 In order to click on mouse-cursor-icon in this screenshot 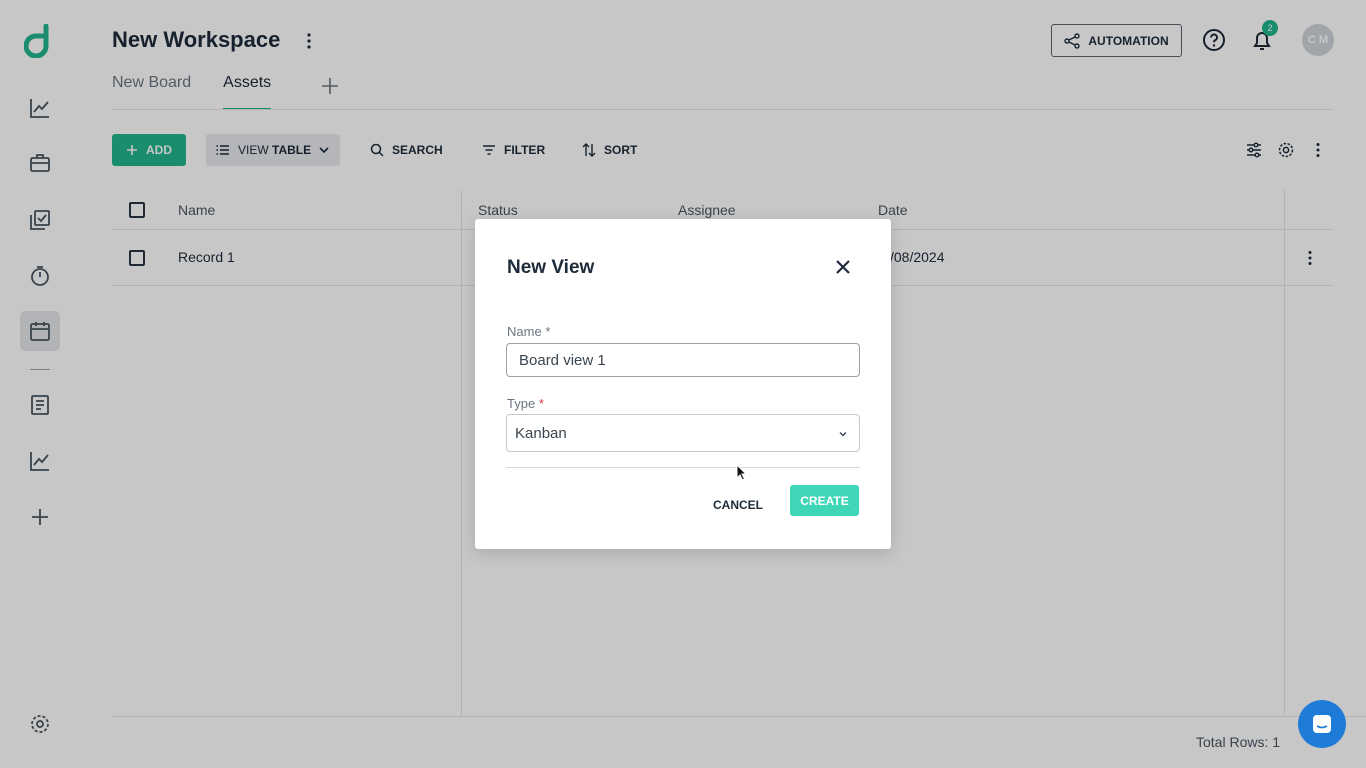, I will do `click(742, 472)`.